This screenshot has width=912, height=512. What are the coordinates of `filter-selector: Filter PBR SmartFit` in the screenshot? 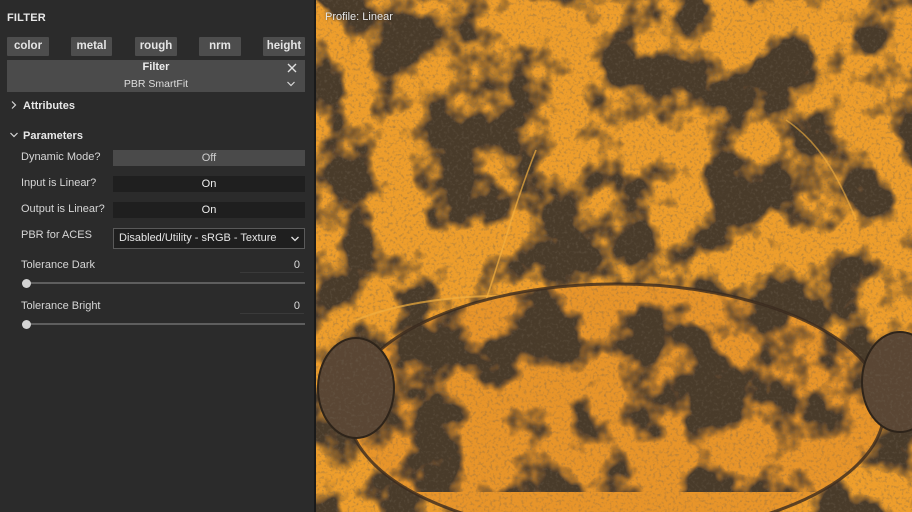 It's located at (156, 76).